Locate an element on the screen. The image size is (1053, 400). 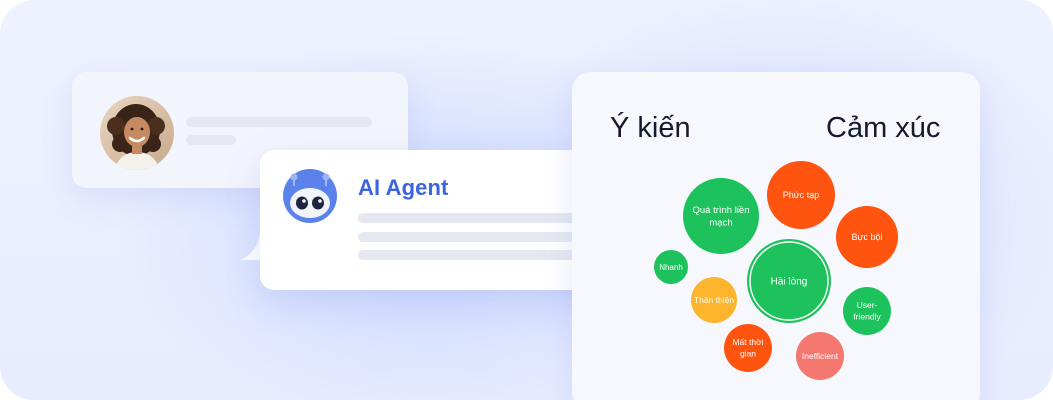
bubble-label: Phức tạp is located at coordinates (801, 195).